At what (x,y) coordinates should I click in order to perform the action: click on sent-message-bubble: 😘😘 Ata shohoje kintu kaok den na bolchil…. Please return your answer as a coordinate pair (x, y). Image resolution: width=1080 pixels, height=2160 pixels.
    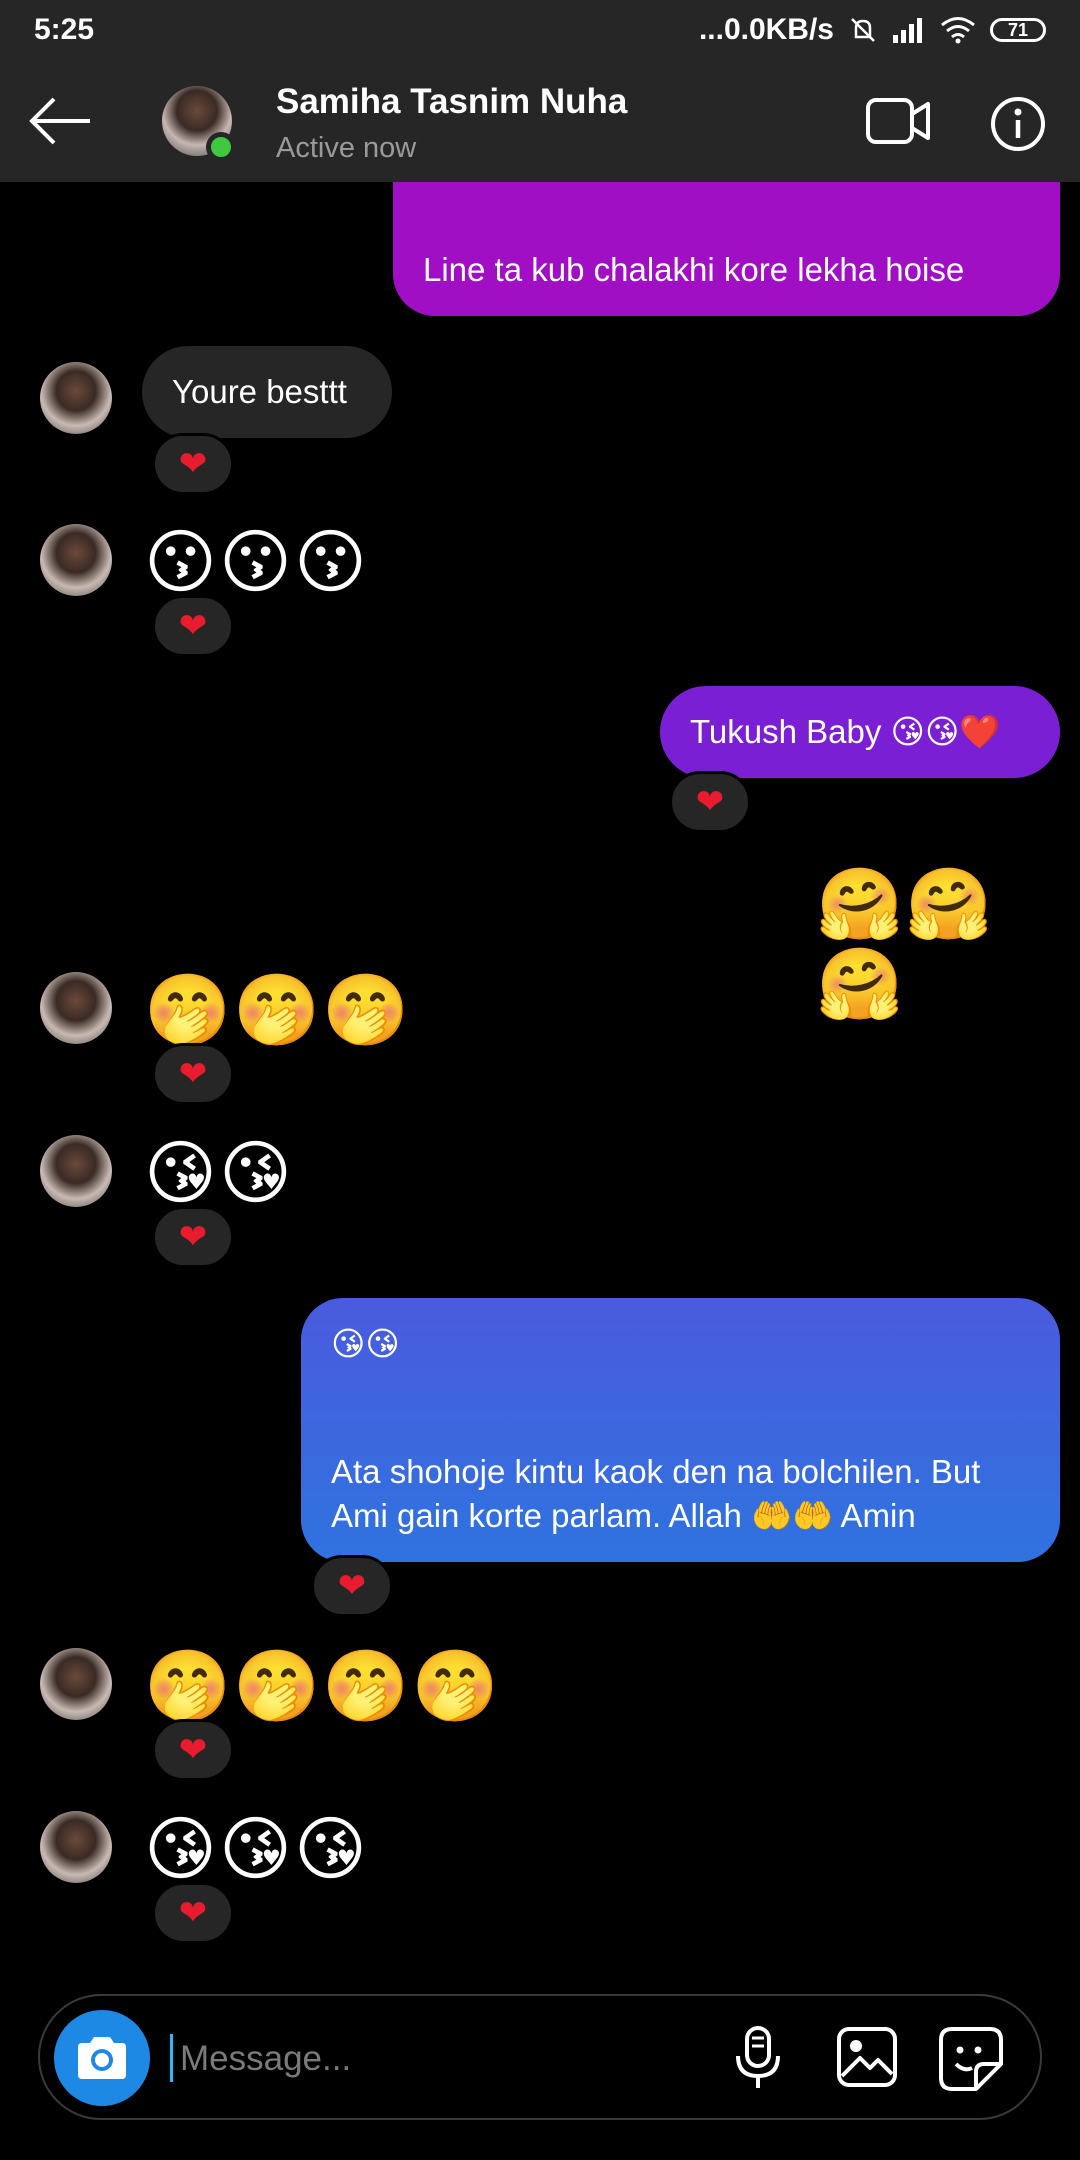
    Looking at the image, I should click on (680, 1430).